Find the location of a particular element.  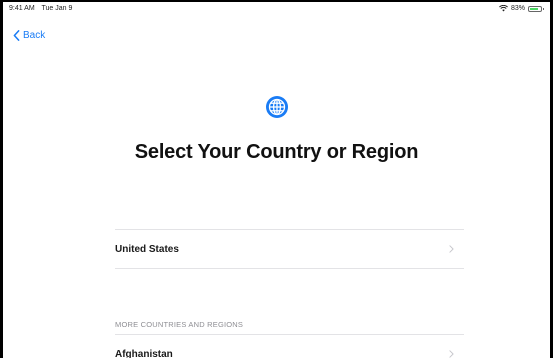

status-right: 83% is located at coordinates (521, 8).